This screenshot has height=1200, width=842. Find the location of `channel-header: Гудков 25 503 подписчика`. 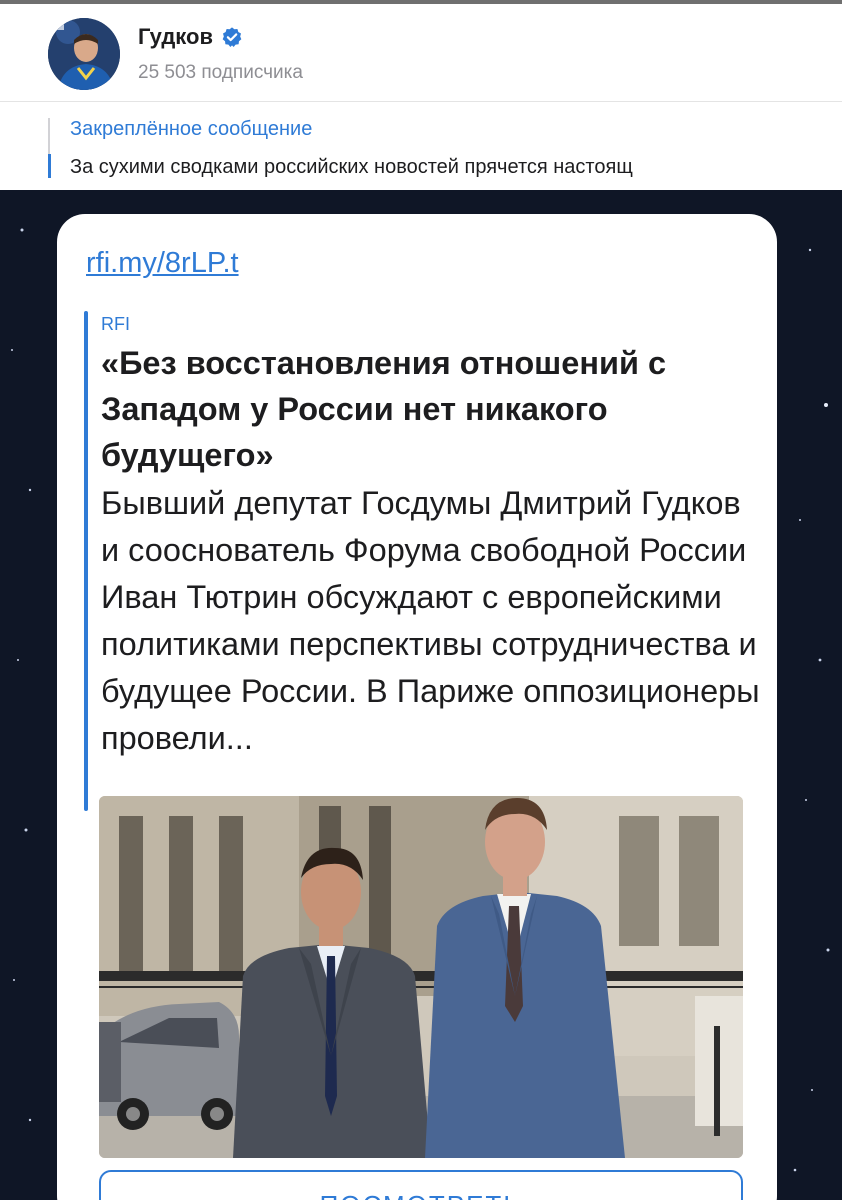

channel-header: Гудков 25 503 подписчика is located at coordinates (421, 53).